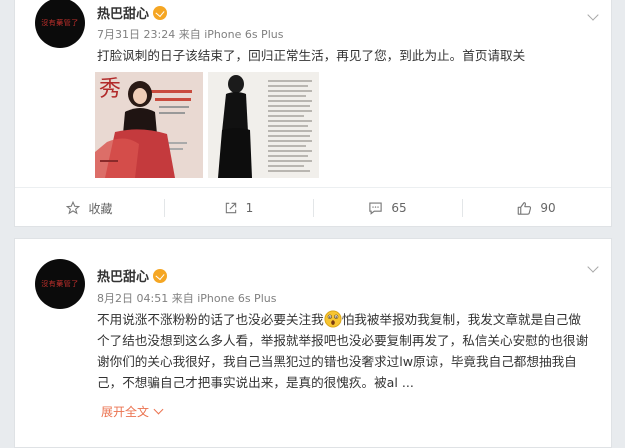  What do you see at coordinates (132, 298) in the screenshot?
I see `post-time: 8月2日 04:51` at bounding box center [132, 298].